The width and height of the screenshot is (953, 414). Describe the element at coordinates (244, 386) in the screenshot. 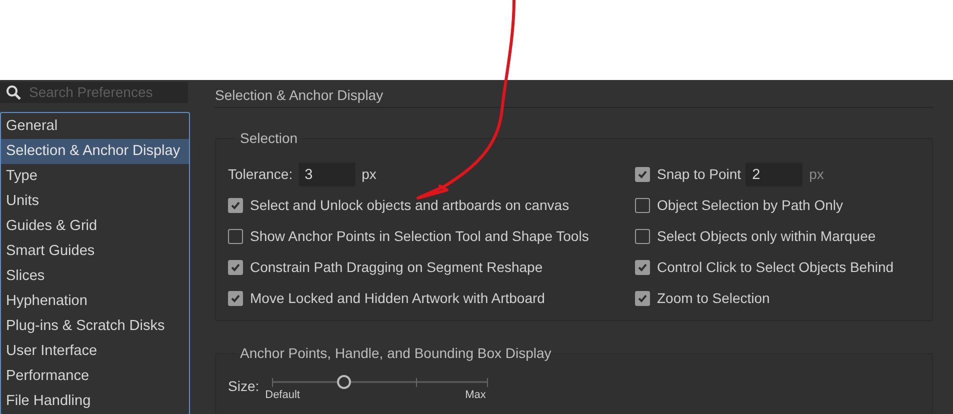

I see `size-label: Size:` at that location.